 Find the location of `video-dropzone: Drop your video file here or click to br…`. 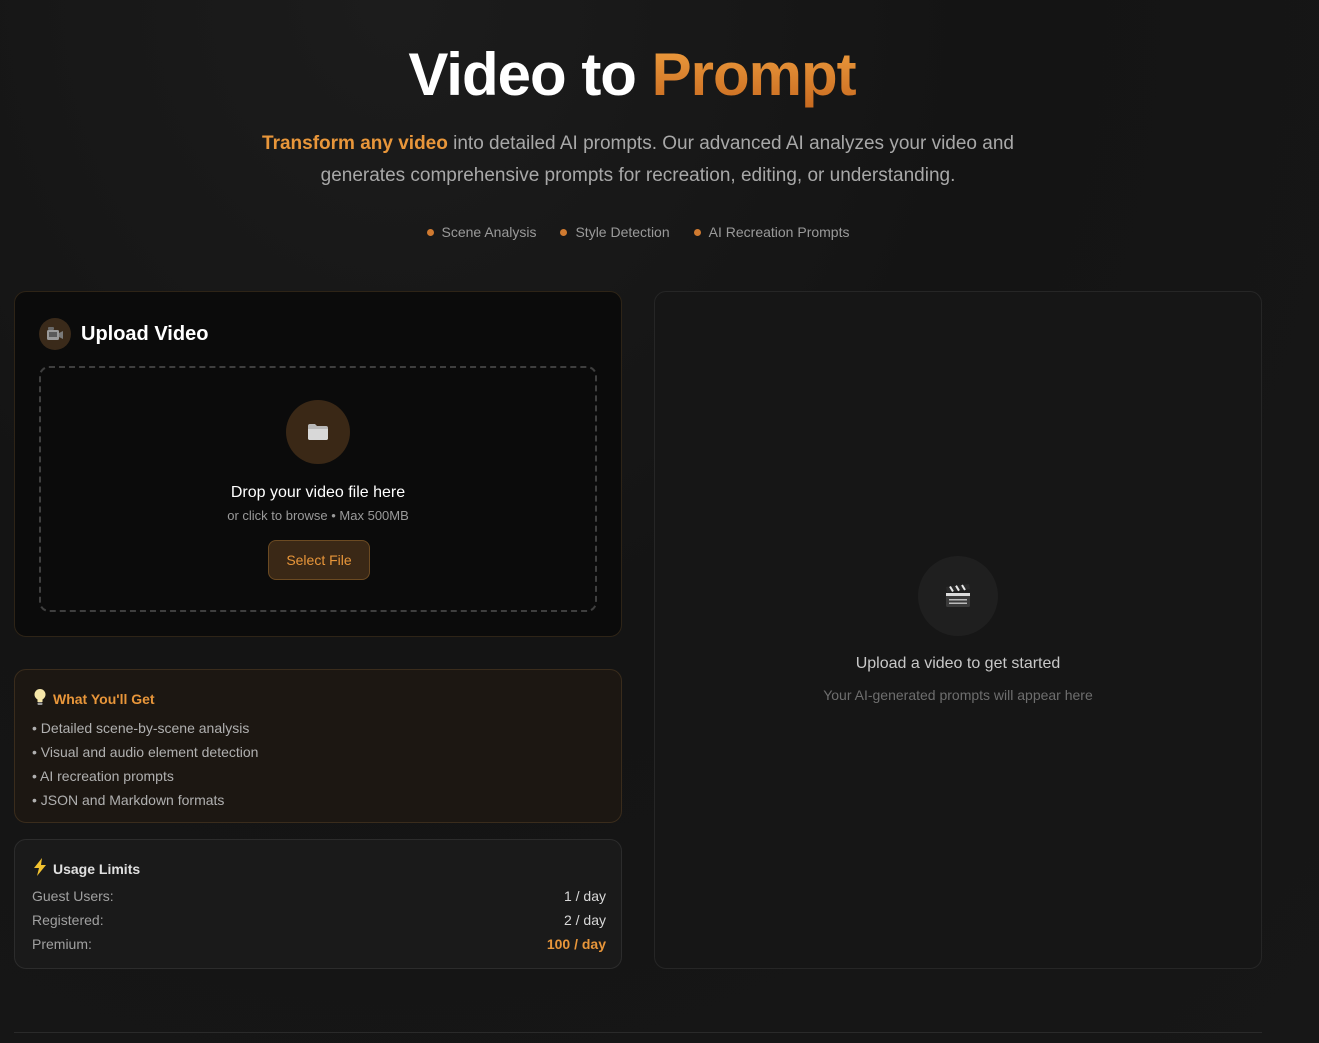

video-dropzone: Drop your video file here or click to br… is located at coordinates (318, 489).